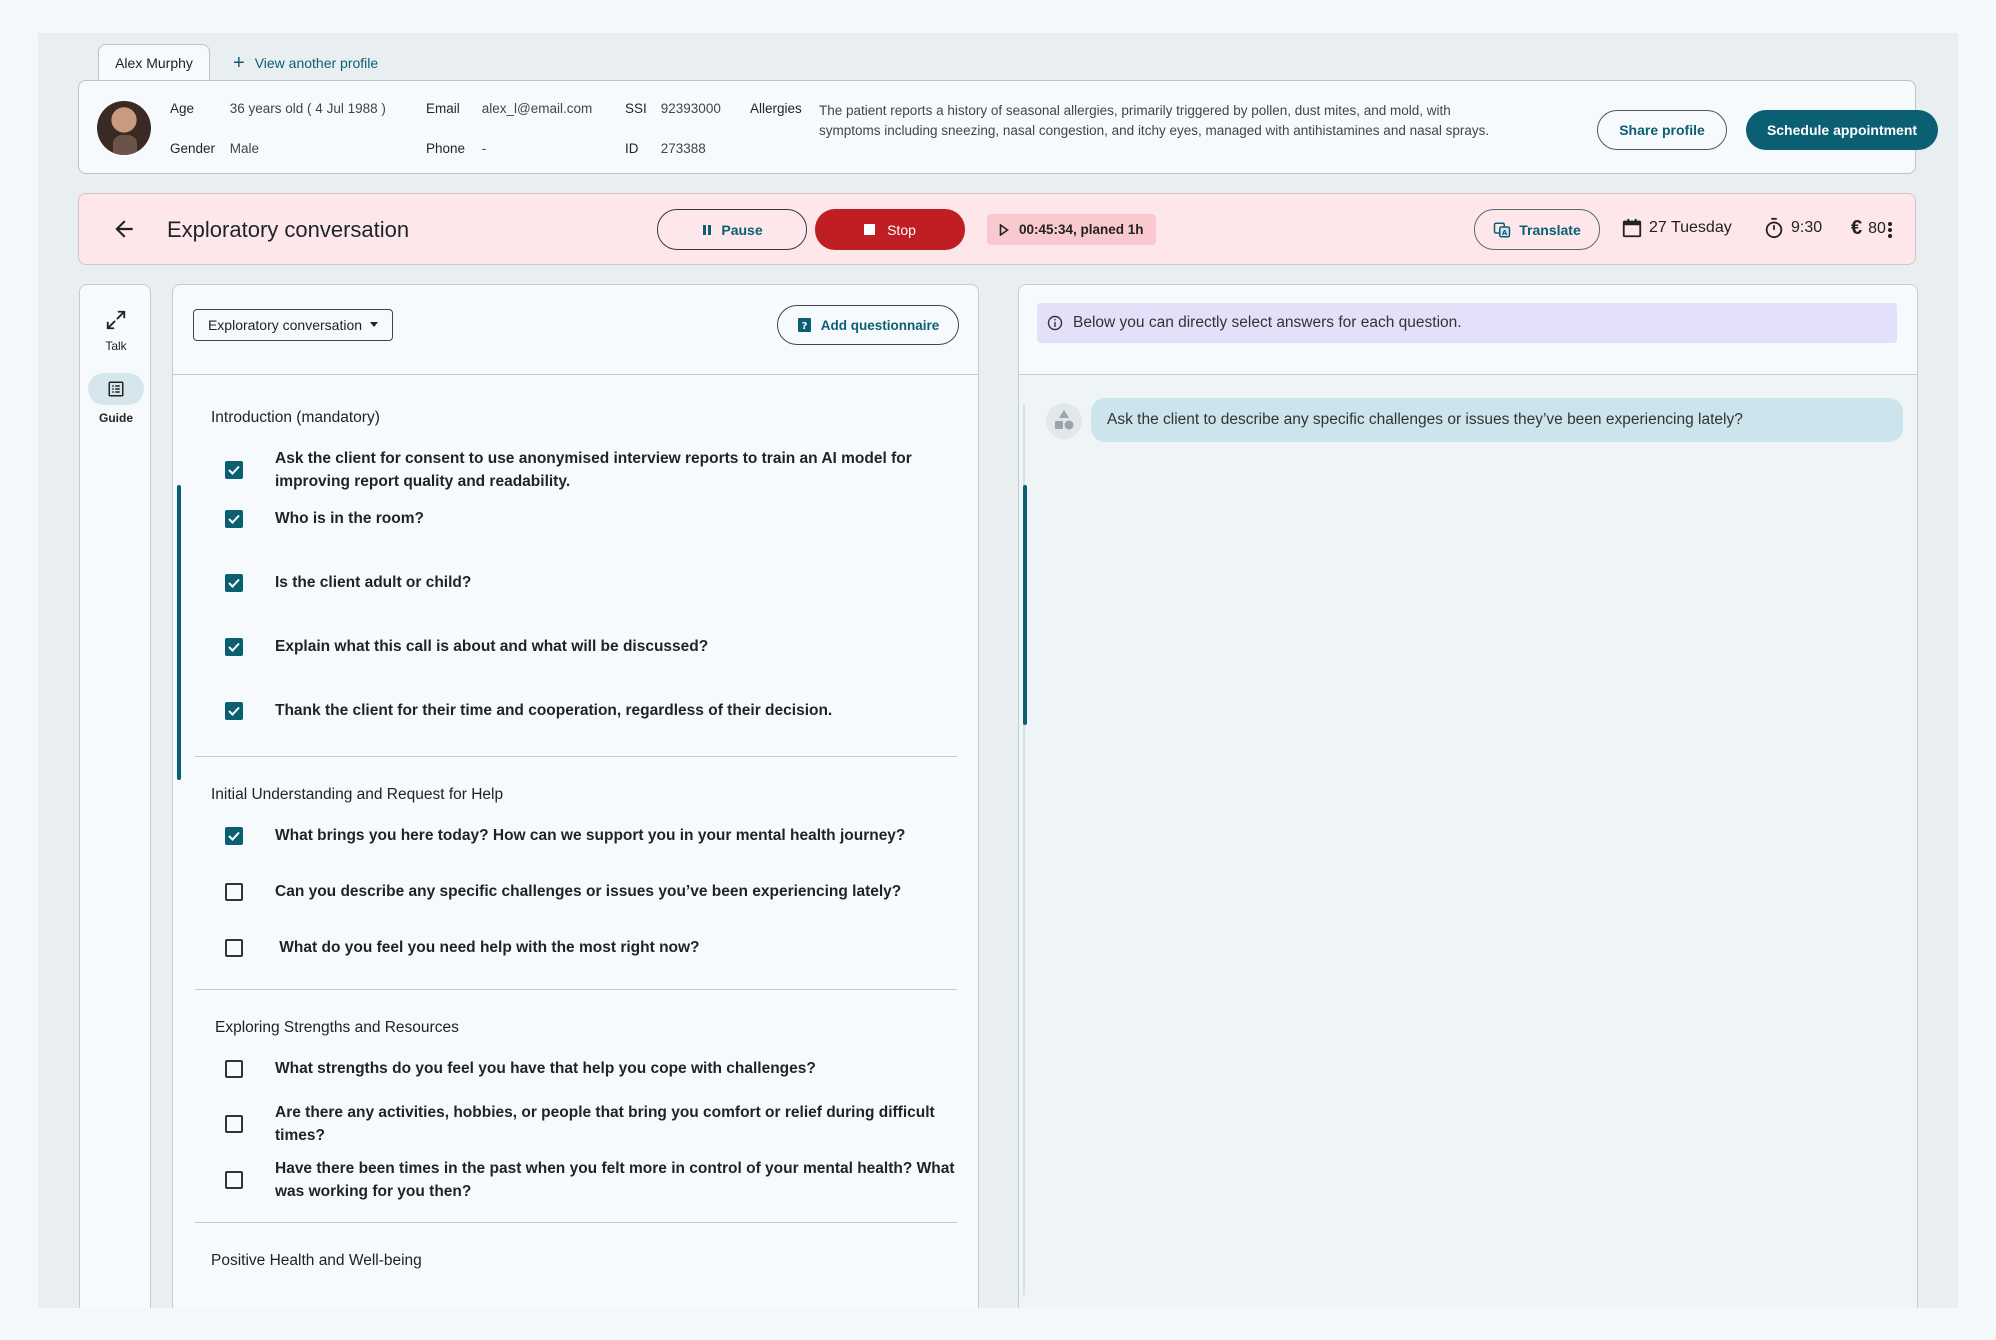 The width and height of the screenshot is (1996, 1340). Describe the element at coordinates (776, 108) in the screenshot. I see `allergies-label: Allergies` at that location.